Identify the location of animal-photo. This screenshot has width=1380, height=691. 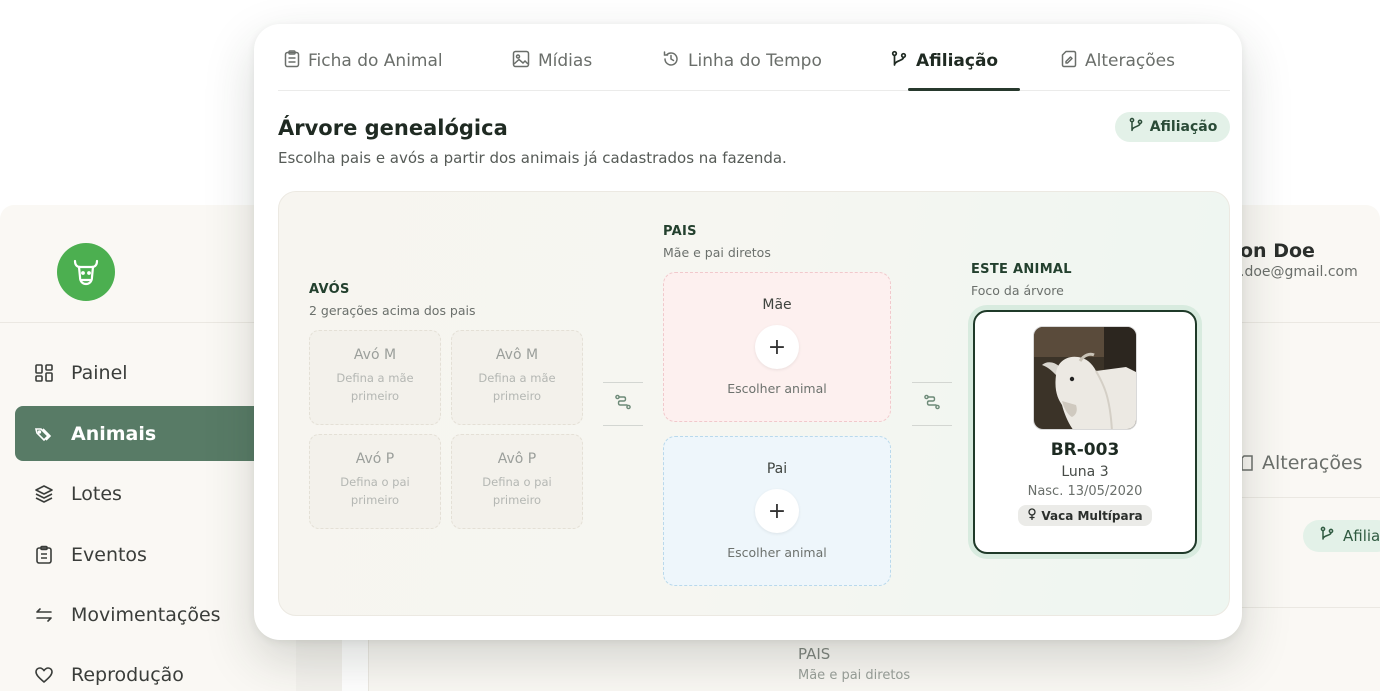
(1085, 378).